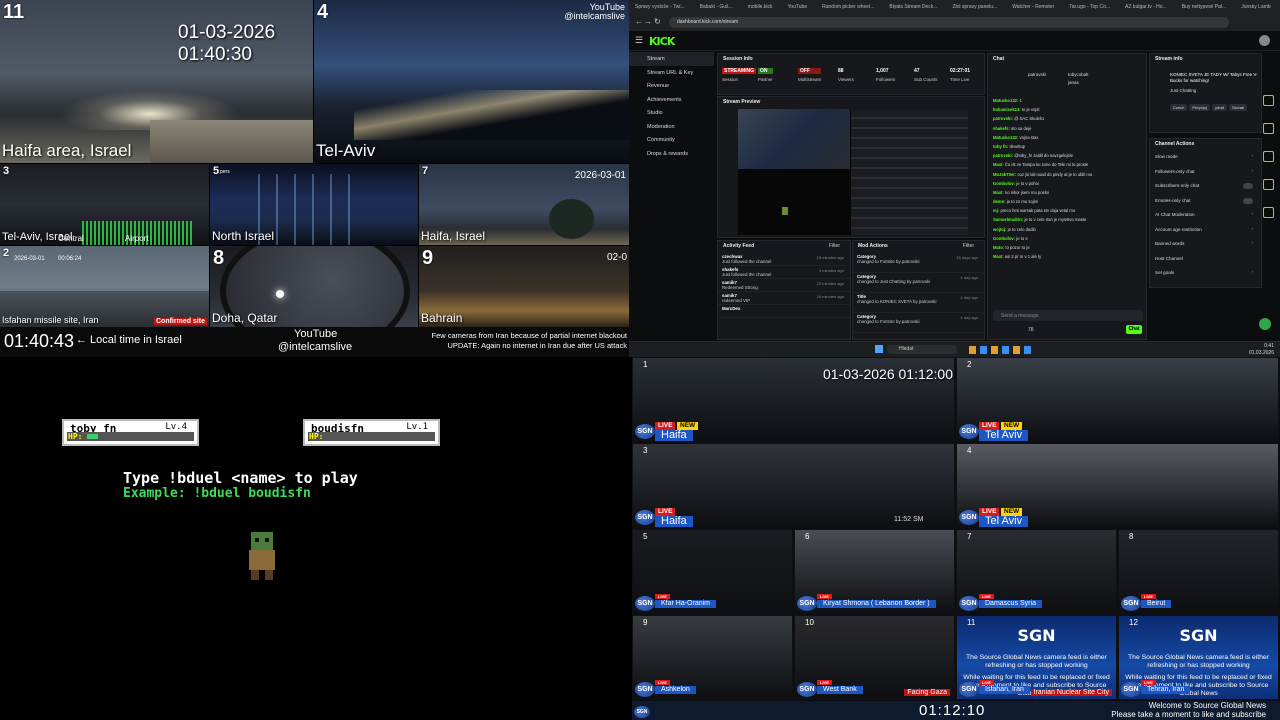  I want to click on chat-message: toby fn: tleveltup, so click(1068, 148).